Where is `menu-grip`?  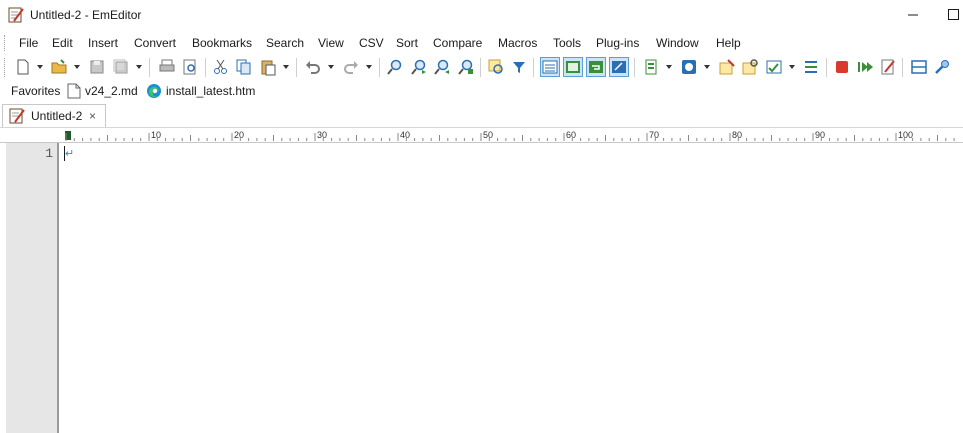
menu-grip is located at coordinates (5, 43).